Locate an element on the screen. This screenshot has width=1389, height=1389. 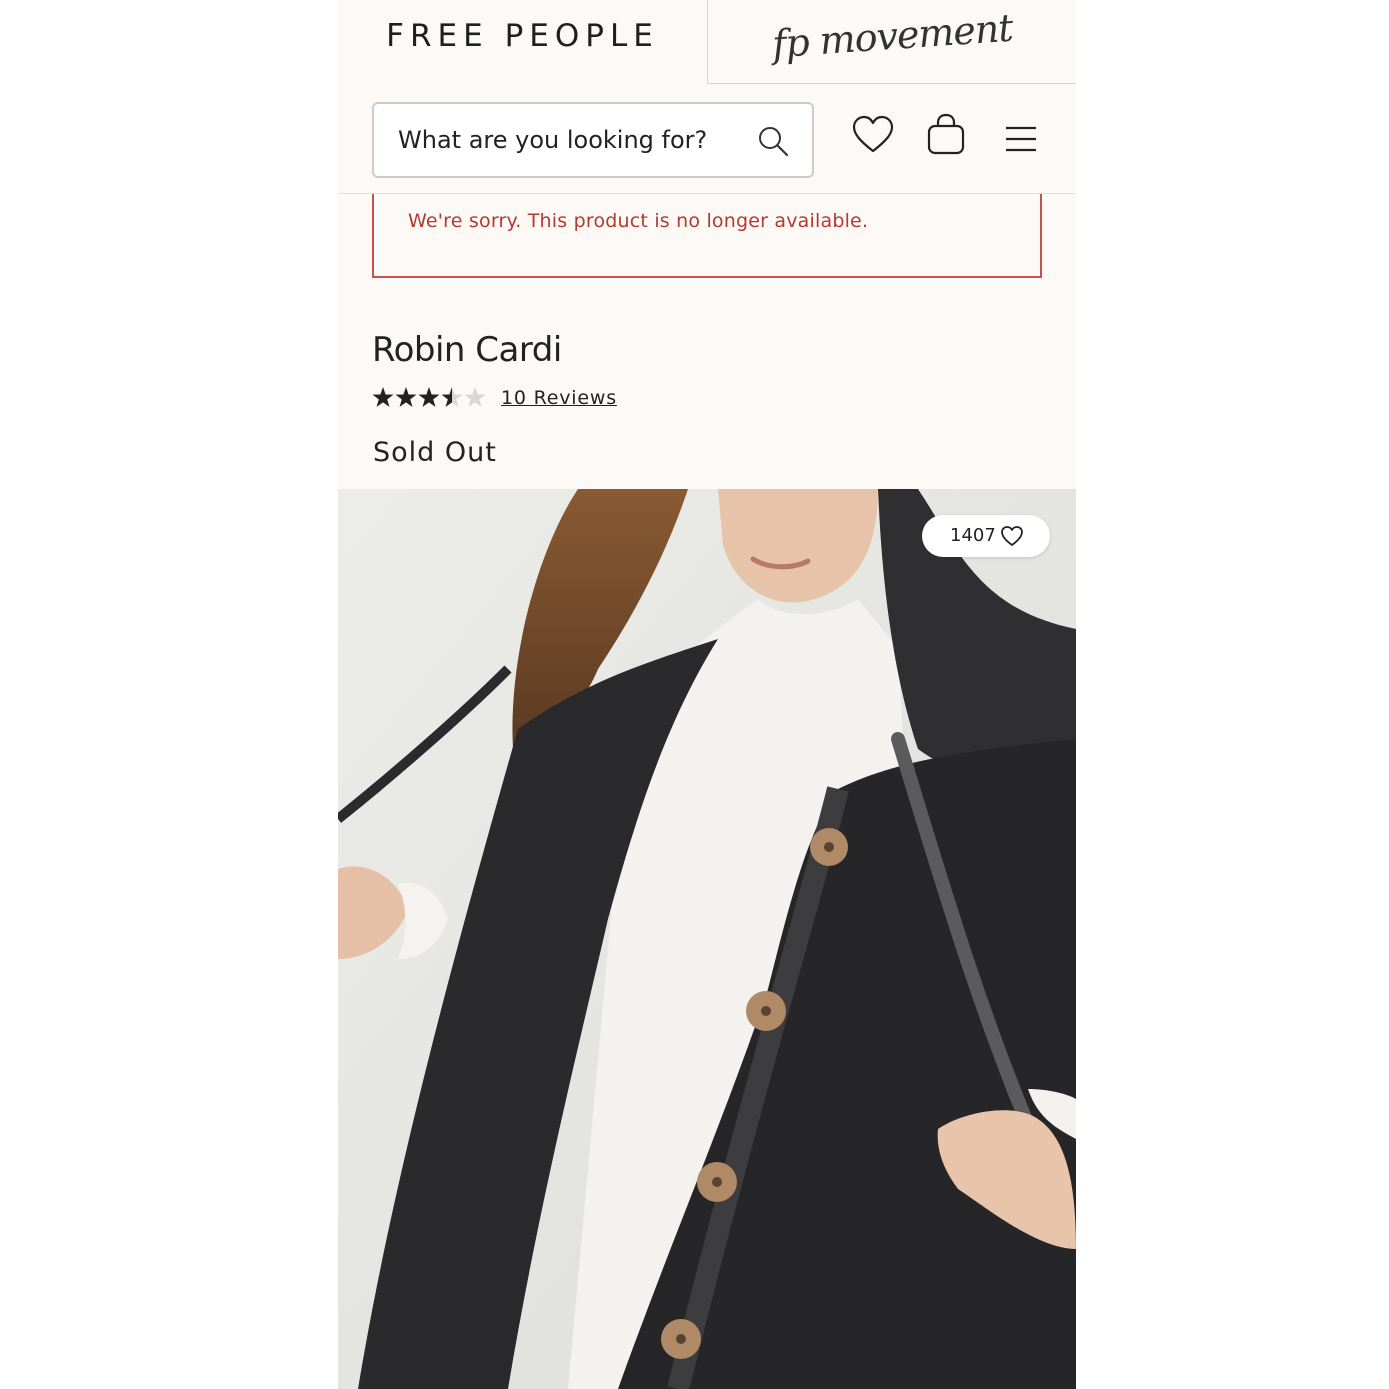
rating-stars is located at coordinates (429, 397).